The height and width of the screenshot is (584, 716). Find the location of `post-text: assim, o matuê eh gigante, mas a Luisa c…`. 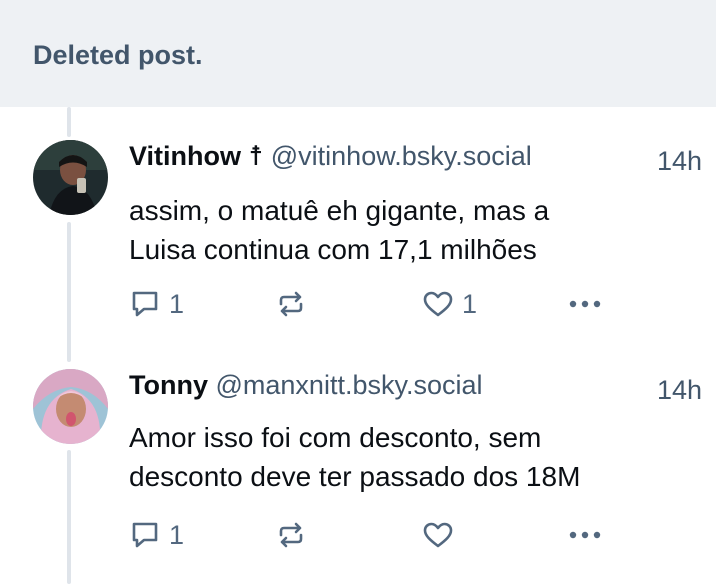

post-text: assim, o matuê eh gigante, mas a Luisa c… is located at coordinates (409, 230).